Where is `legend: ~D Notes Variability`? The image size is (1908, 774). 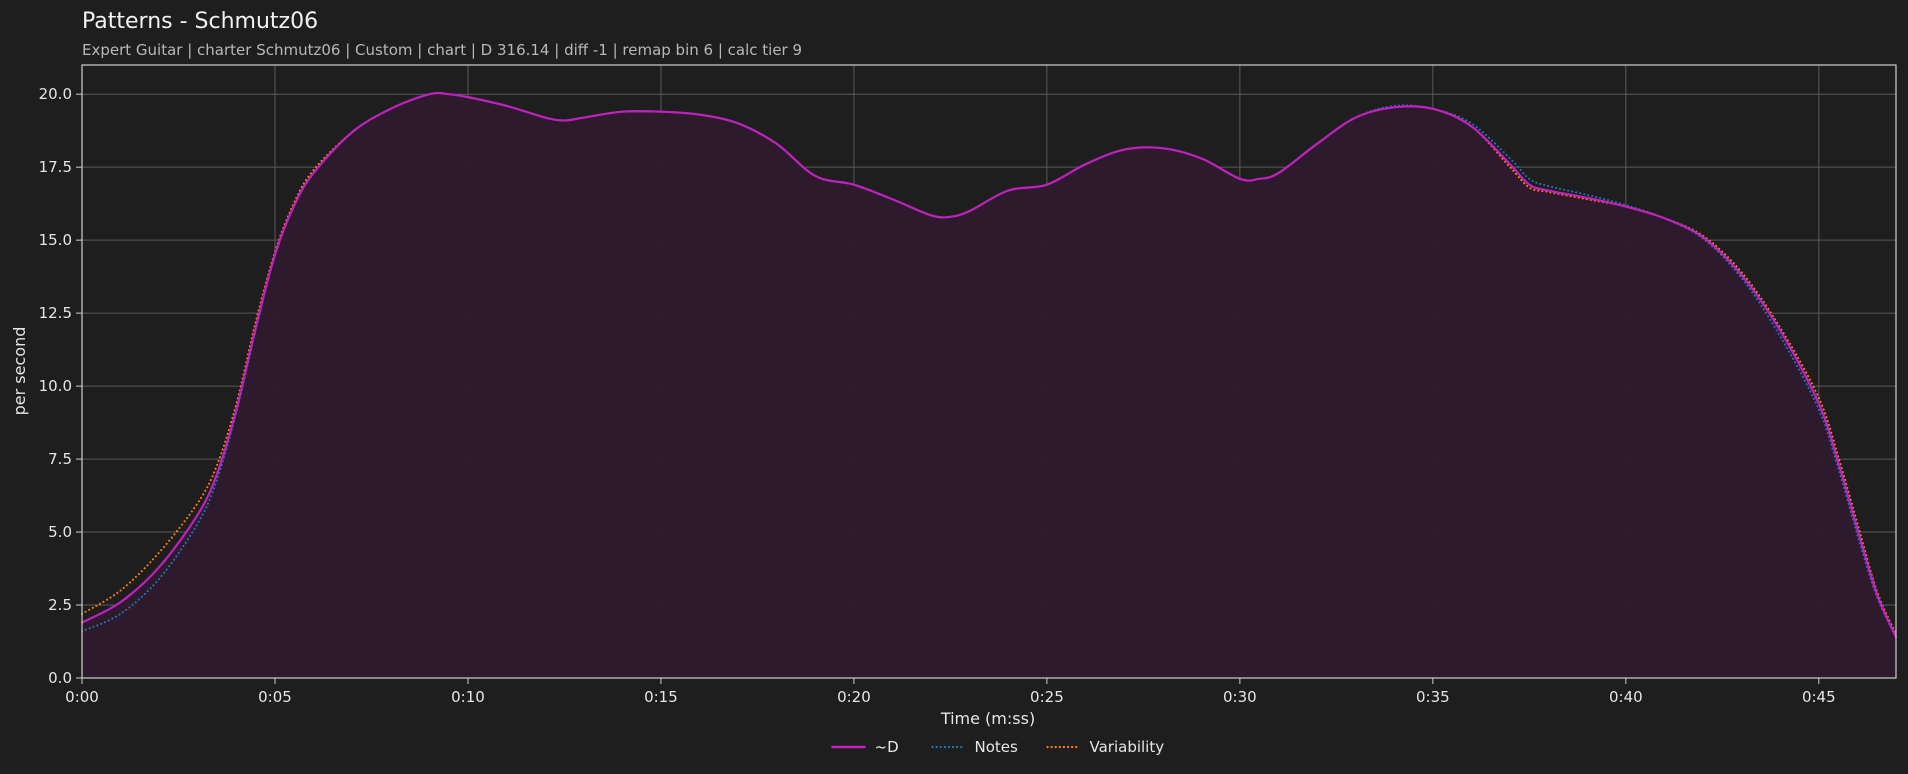 legend: ~D Notes Variability is located at coordinates (998, 747).